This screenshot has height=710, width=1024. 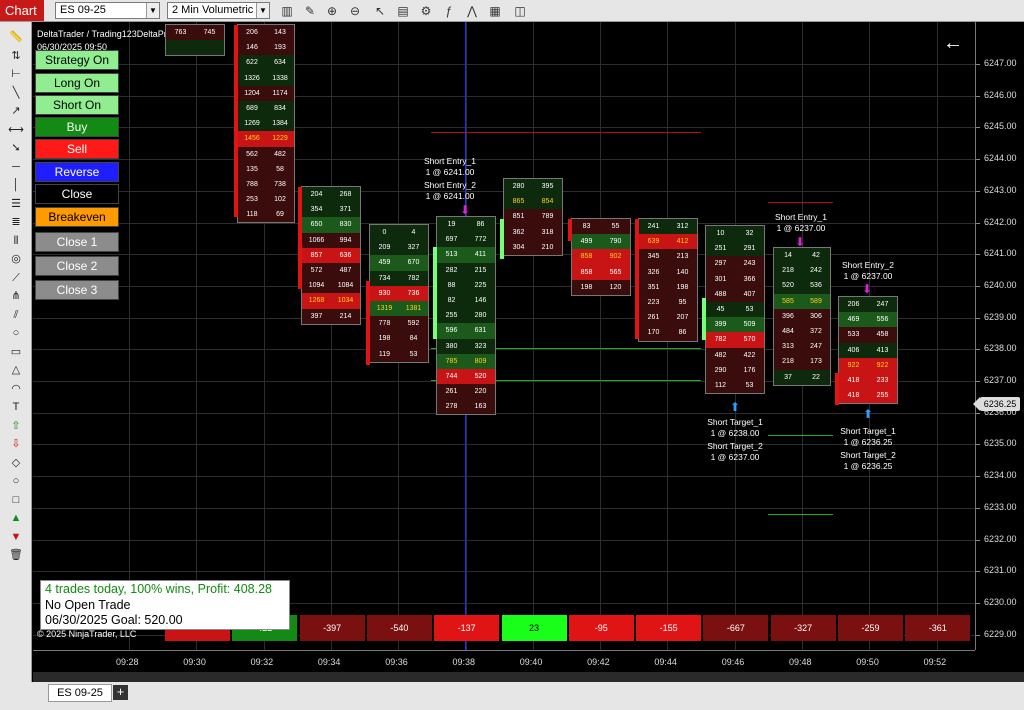 What do you see at coordinates (77, 127) in the screenshot?
I see `buy-button: Buy` at bounding box center [77, 127].